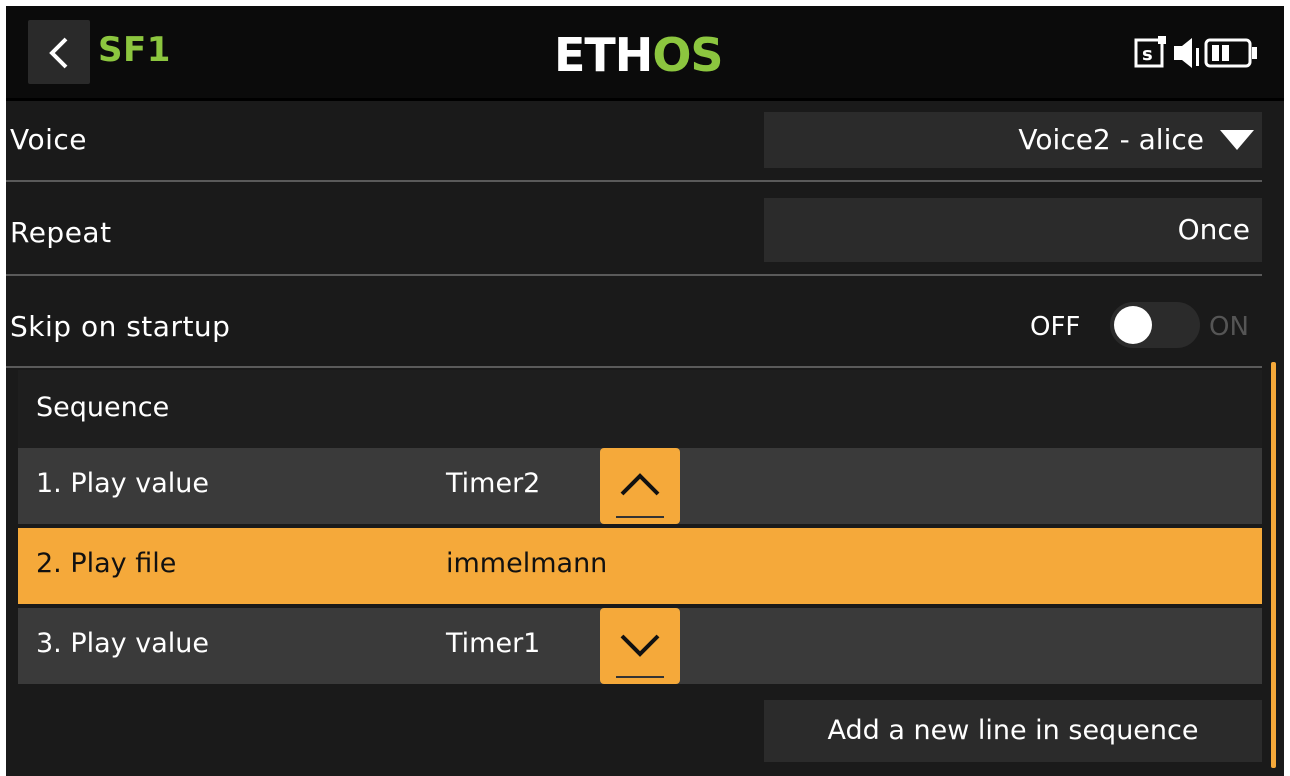 This screenshot has height=776, width=1290. I want to click on sequence-panel, so click(640, 410).